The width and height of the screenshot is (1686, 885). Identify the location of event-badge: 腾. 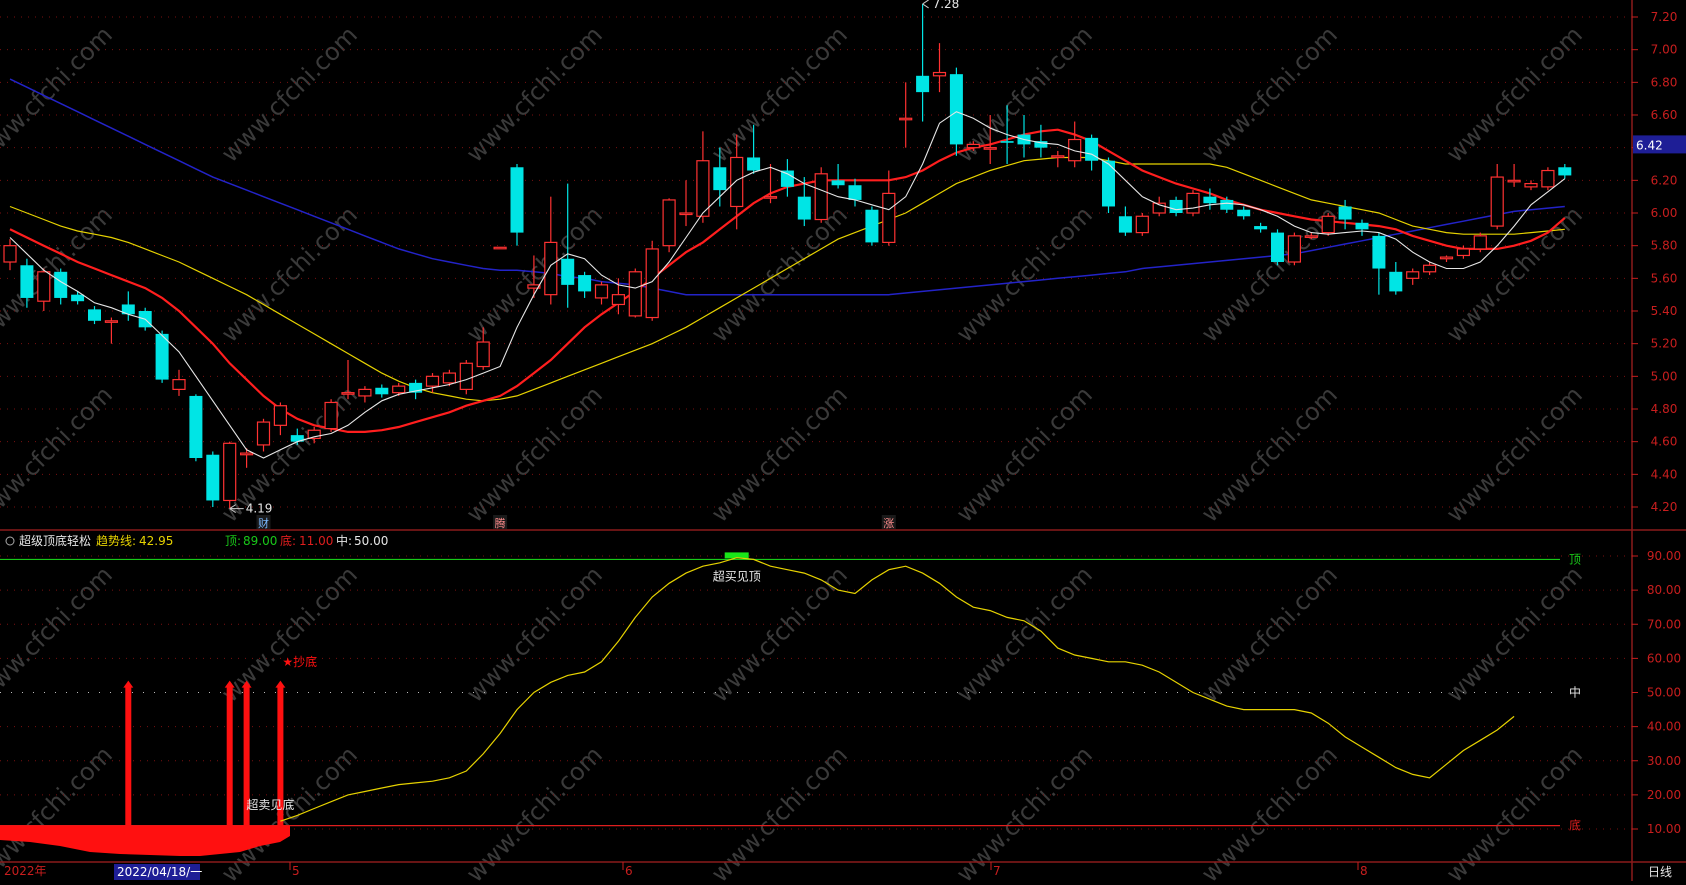
(500, 522).